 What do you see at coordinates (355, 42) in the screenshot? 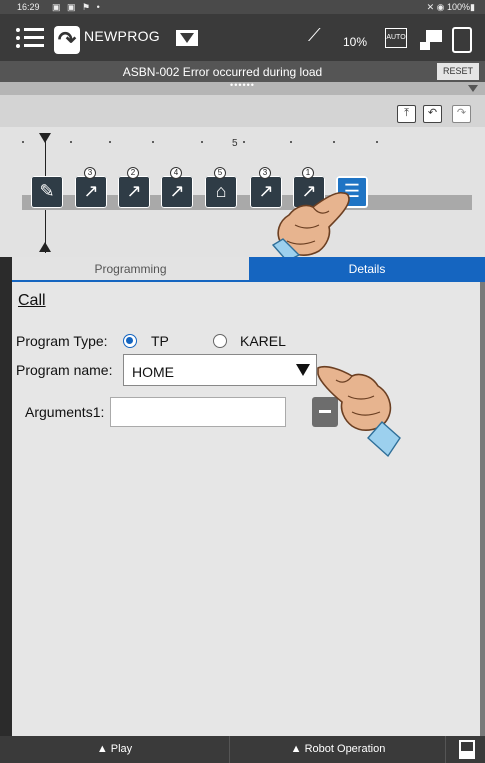
I see `override-percent: 10%` at bounding box center [355, 42].